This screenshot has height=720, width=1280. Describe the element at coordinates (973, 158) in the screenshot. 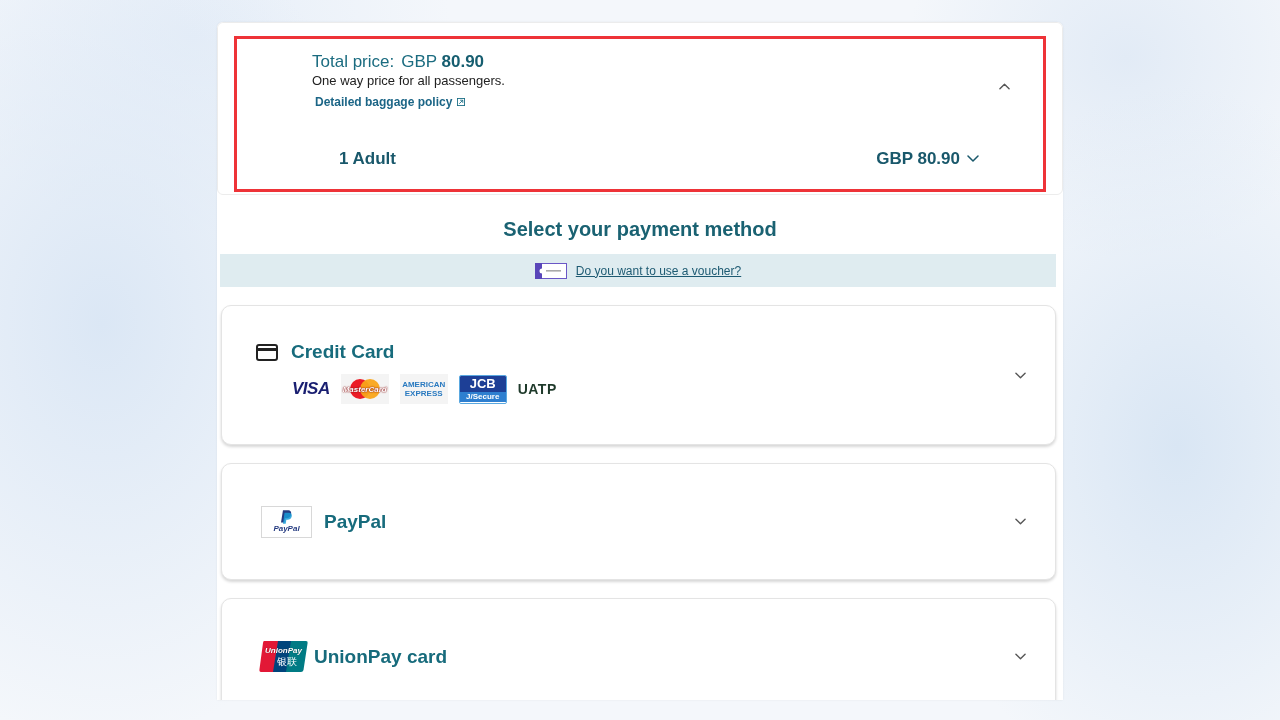

I see `chevron-down-icon` at that location.